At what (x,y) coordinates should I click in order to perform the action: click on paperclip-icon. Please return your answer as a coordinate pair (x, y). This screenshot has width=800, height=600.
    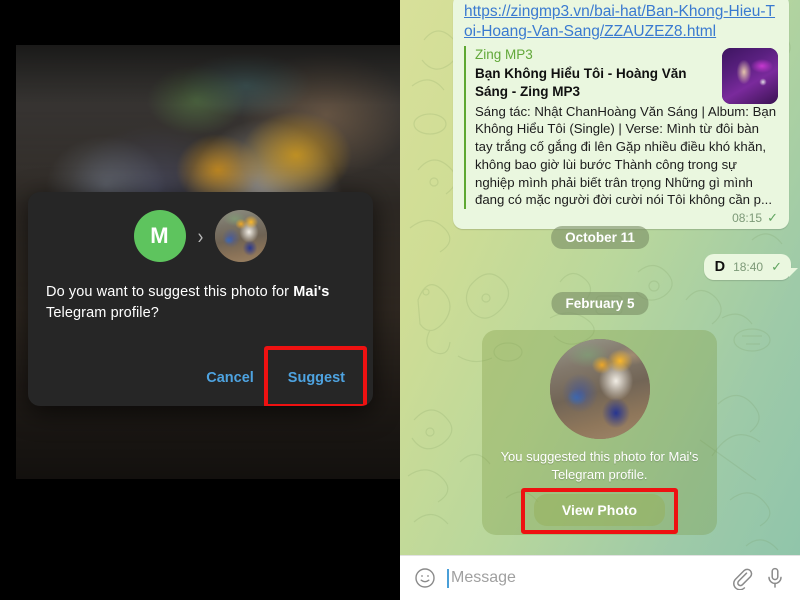
    Looking at the image, I should click on (741, 578).